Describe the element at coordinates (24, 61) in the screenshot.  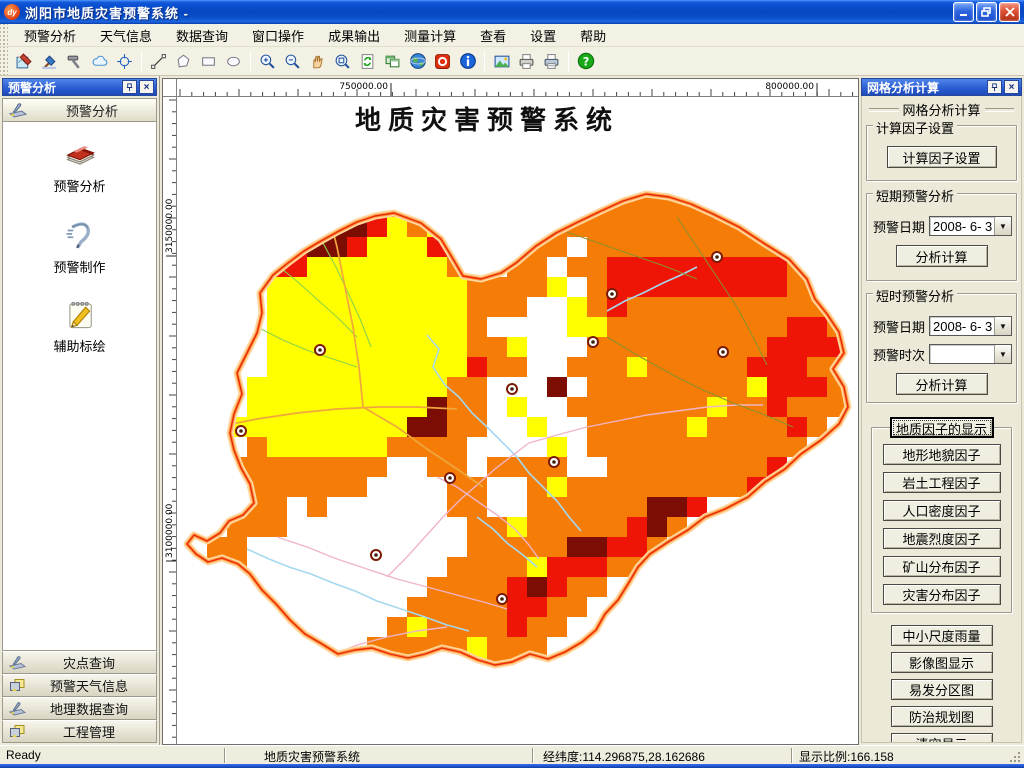
I see `edit-map-icon` at that location.